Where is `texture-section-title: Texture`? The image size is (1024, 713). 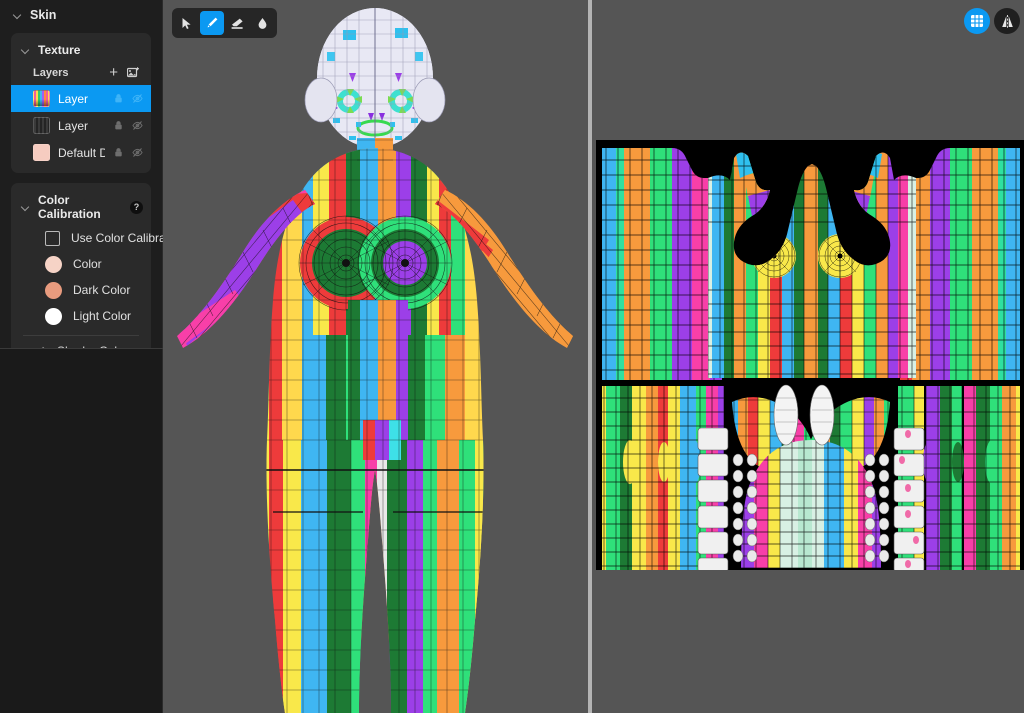 texture-section-title: Texture is located at coordinates (59, 50).